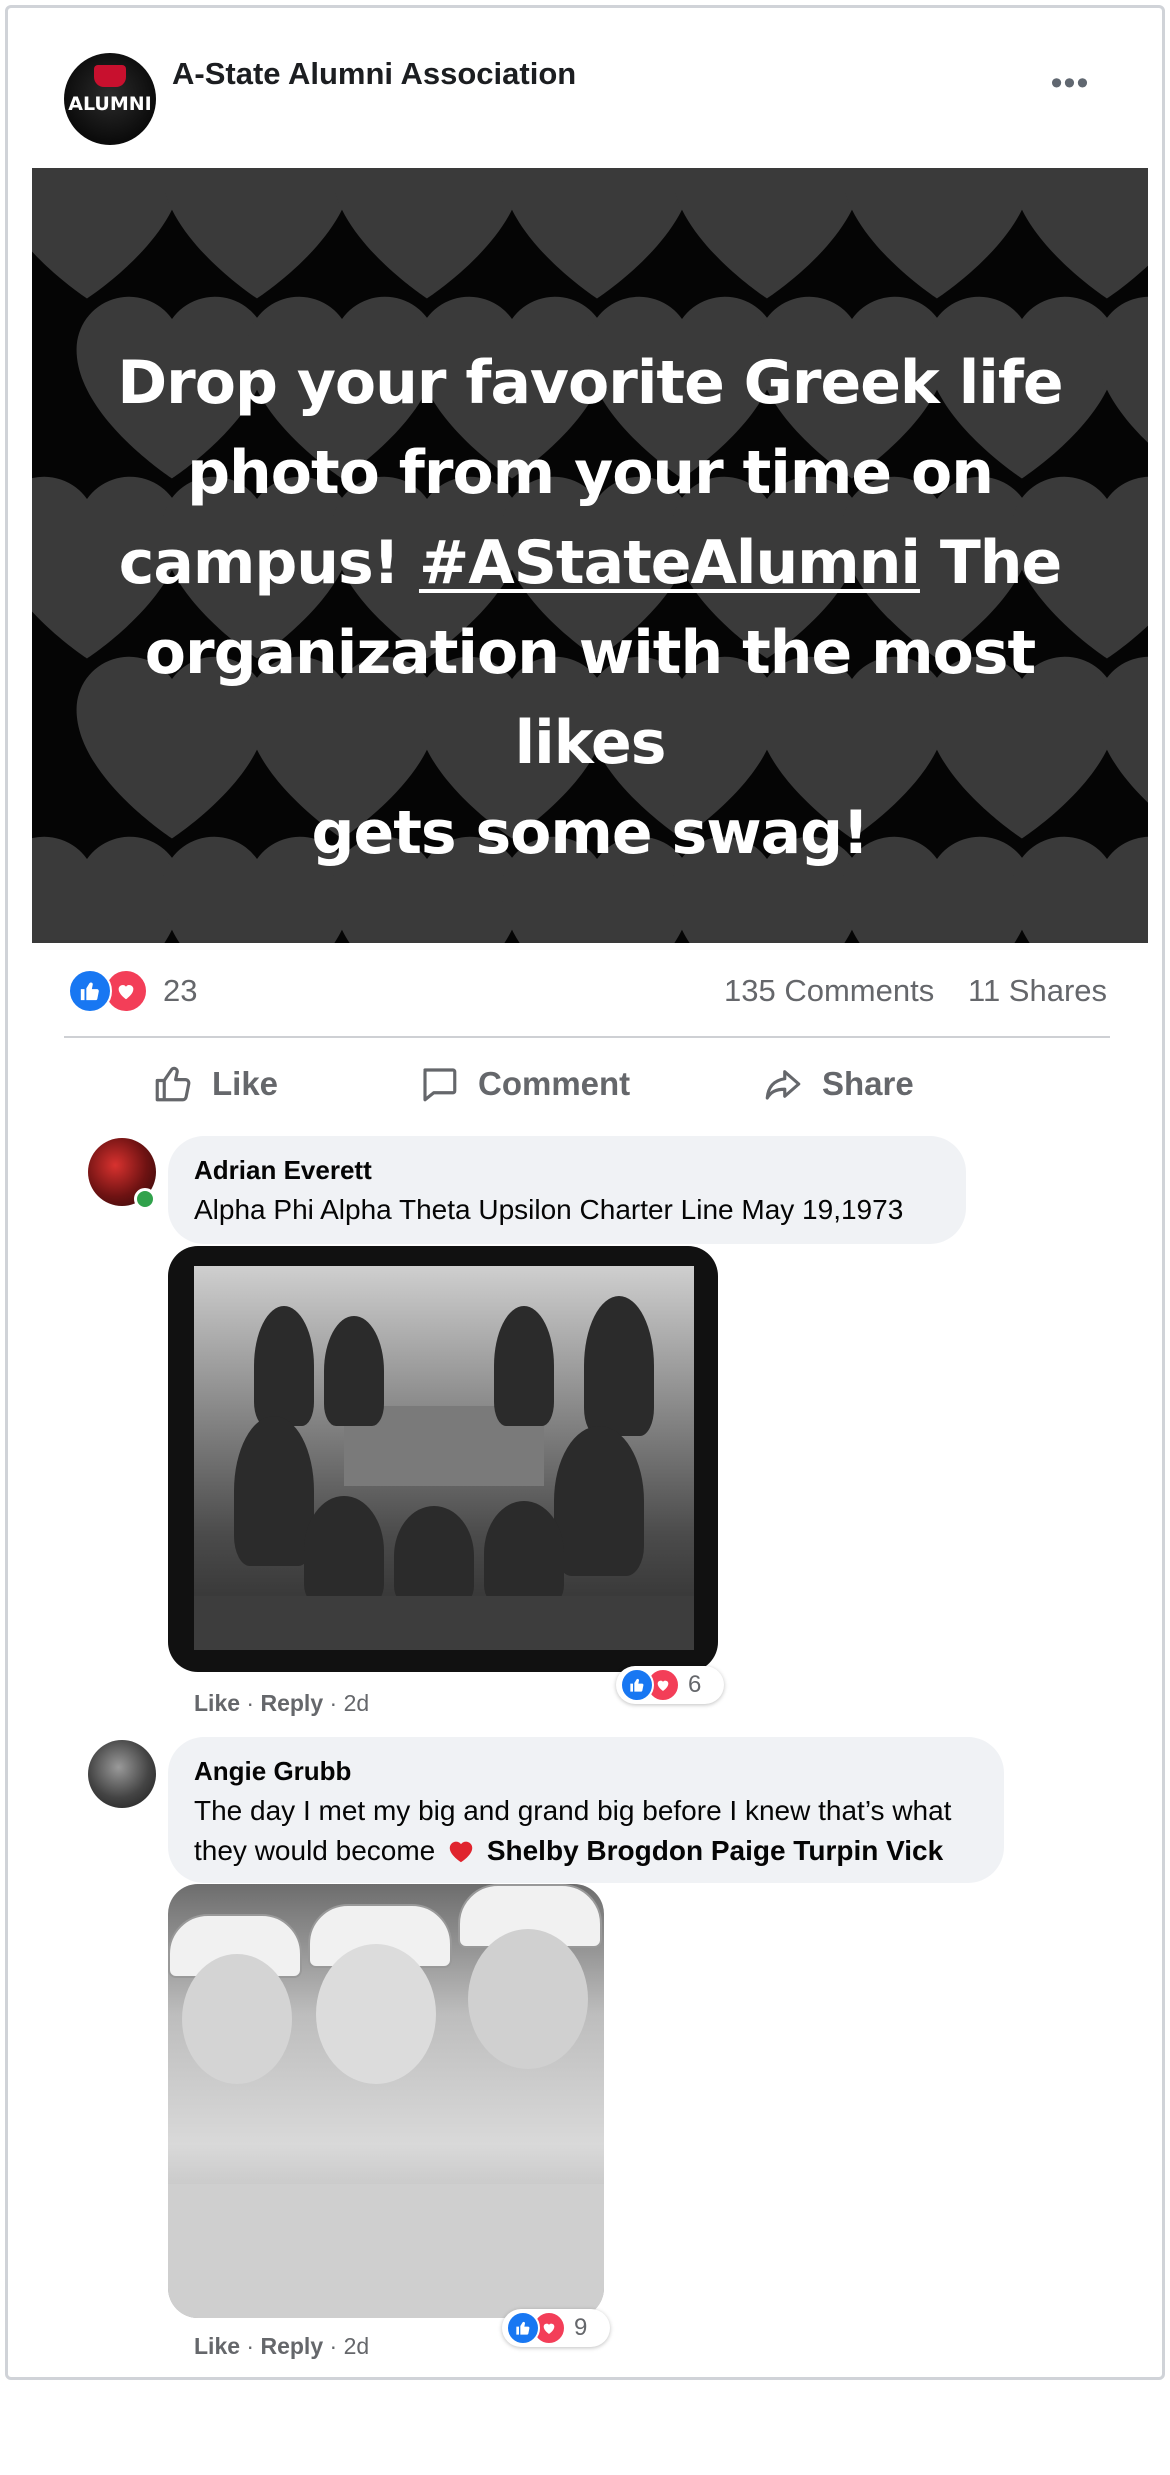  I want to click on more-options-button: •••, so click(1070, 86).